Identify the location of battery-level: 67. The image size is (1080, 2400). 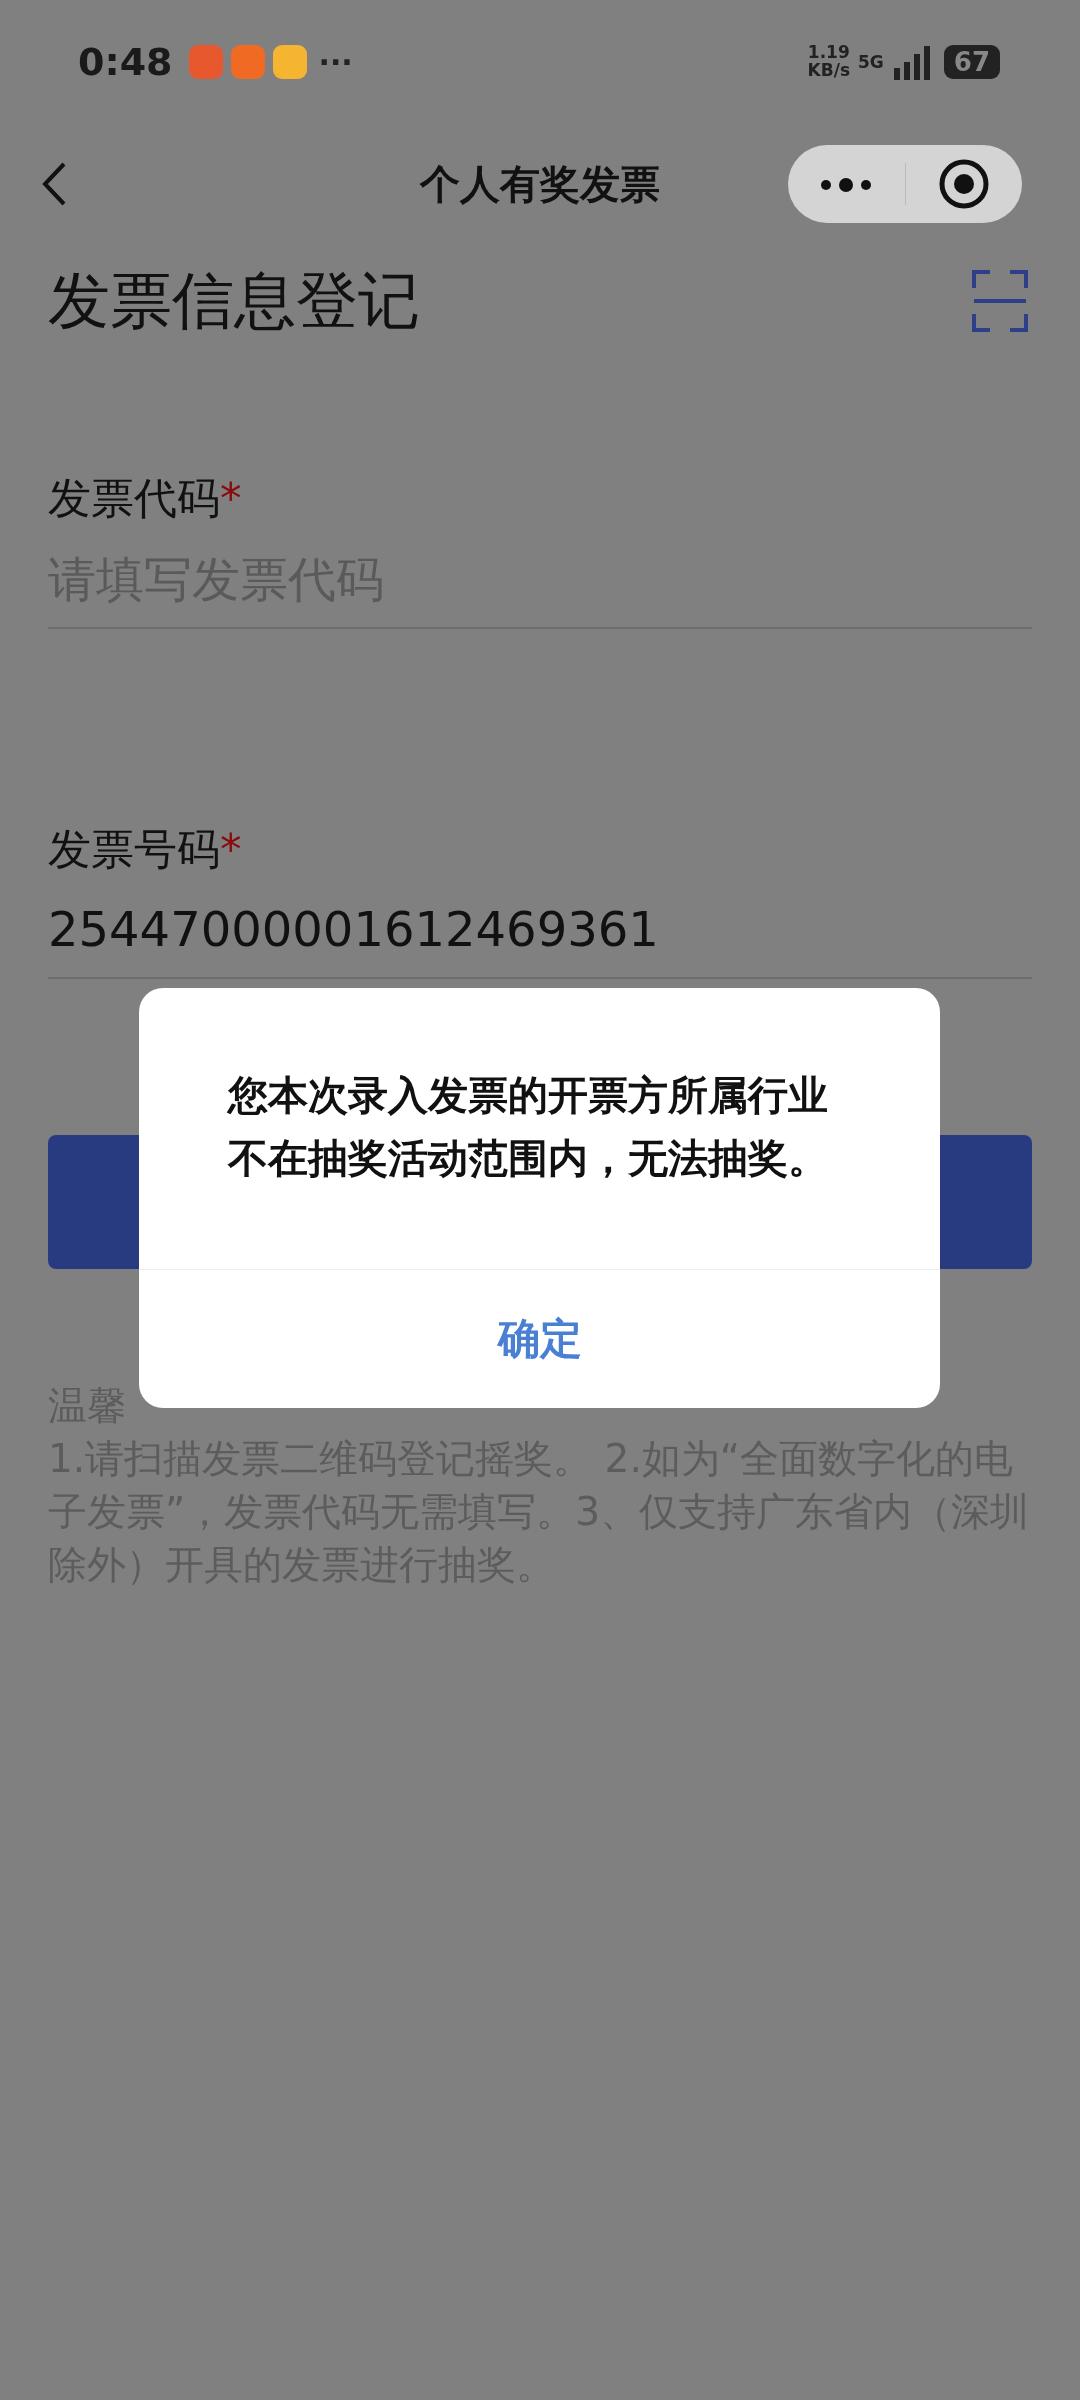
(971, 62).